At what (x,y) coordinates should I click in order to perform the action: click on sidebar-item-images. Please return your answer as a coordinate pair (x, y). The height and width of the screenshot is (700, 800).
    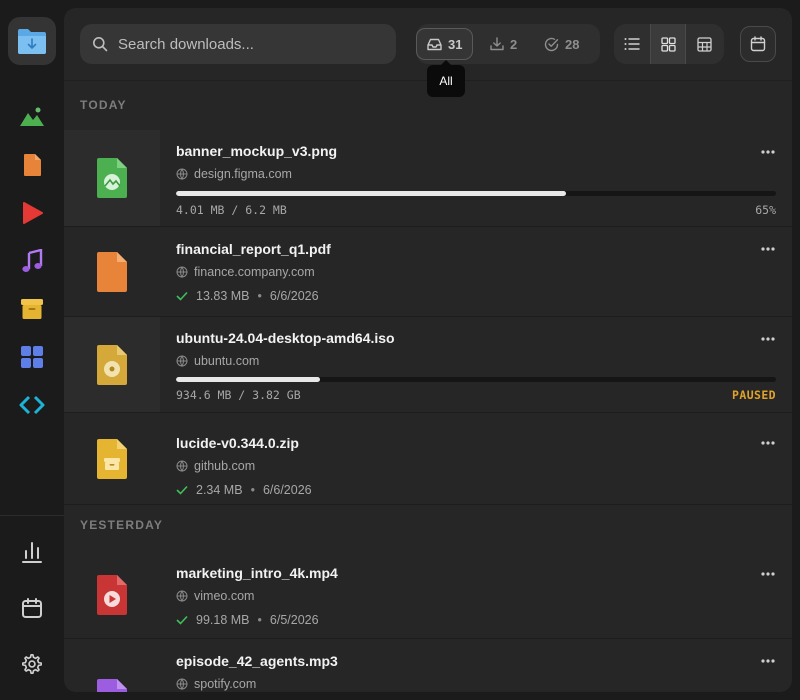
    Looking at the image, I should click on (32, 117).